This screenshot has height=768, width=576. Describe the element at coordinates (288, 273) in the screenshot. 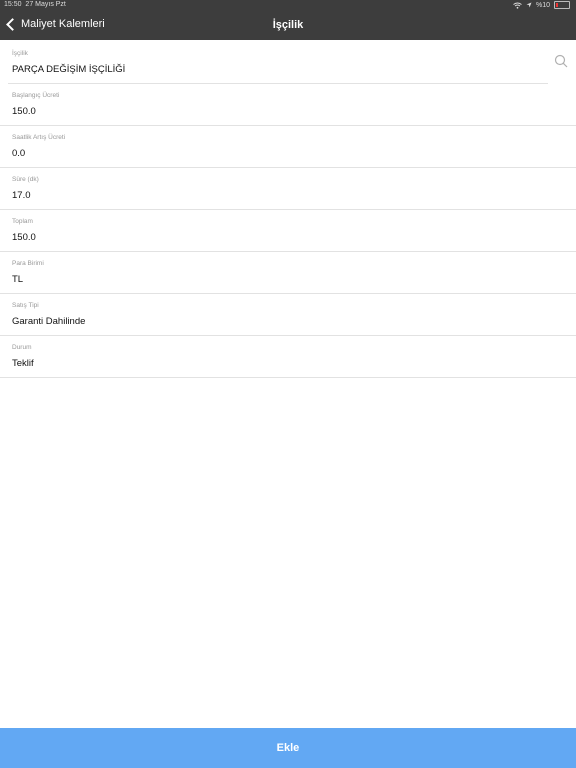

I see `field-para-birimi: Para Birimi TL` at that location.